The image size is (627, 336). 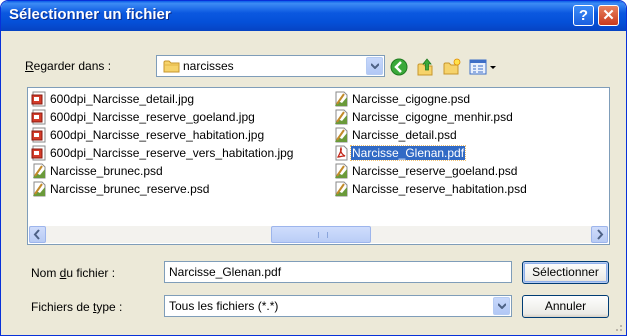 I want to click on pdf-file-icon, so click(x=341, y=153).